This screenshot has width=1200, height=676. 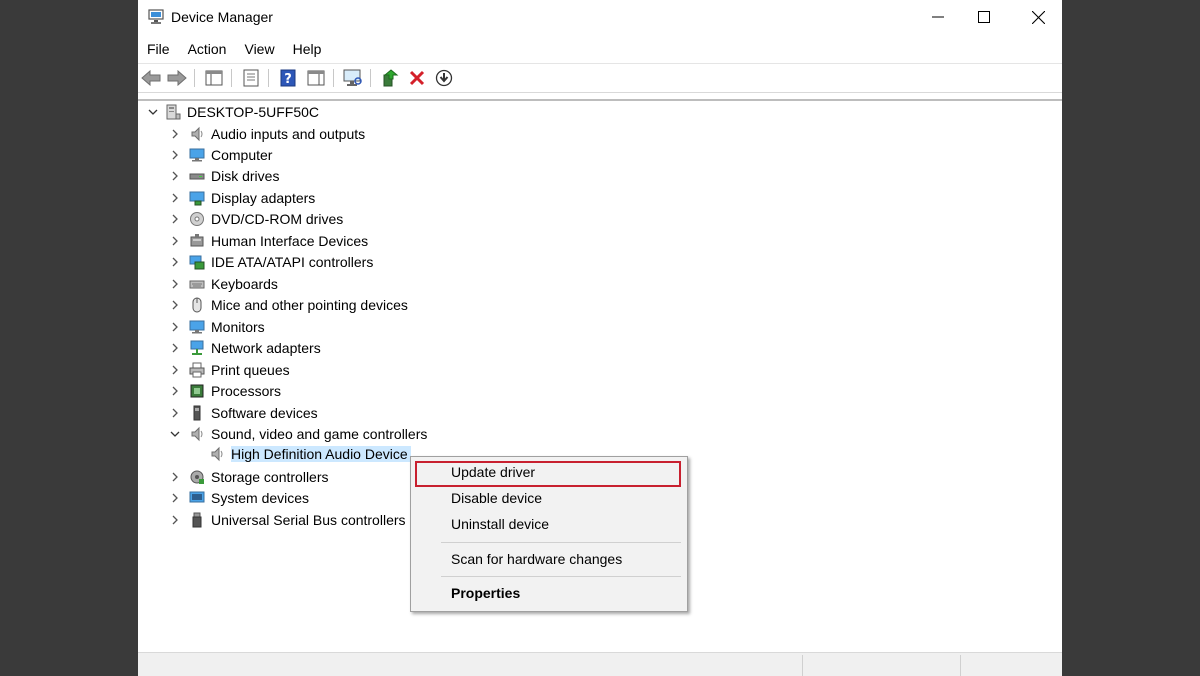 What do you see at coordinates (197, 413) in the screenshot?
I see `software-device-icon` at bounding box center [197, 413].